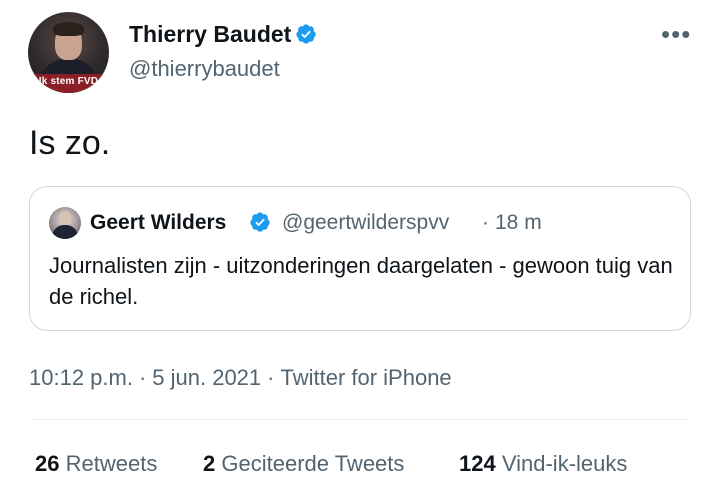  Describe the element at coordinates (70, 143) in the screenshot. I see `tweet-text: Is zo.` at that location.